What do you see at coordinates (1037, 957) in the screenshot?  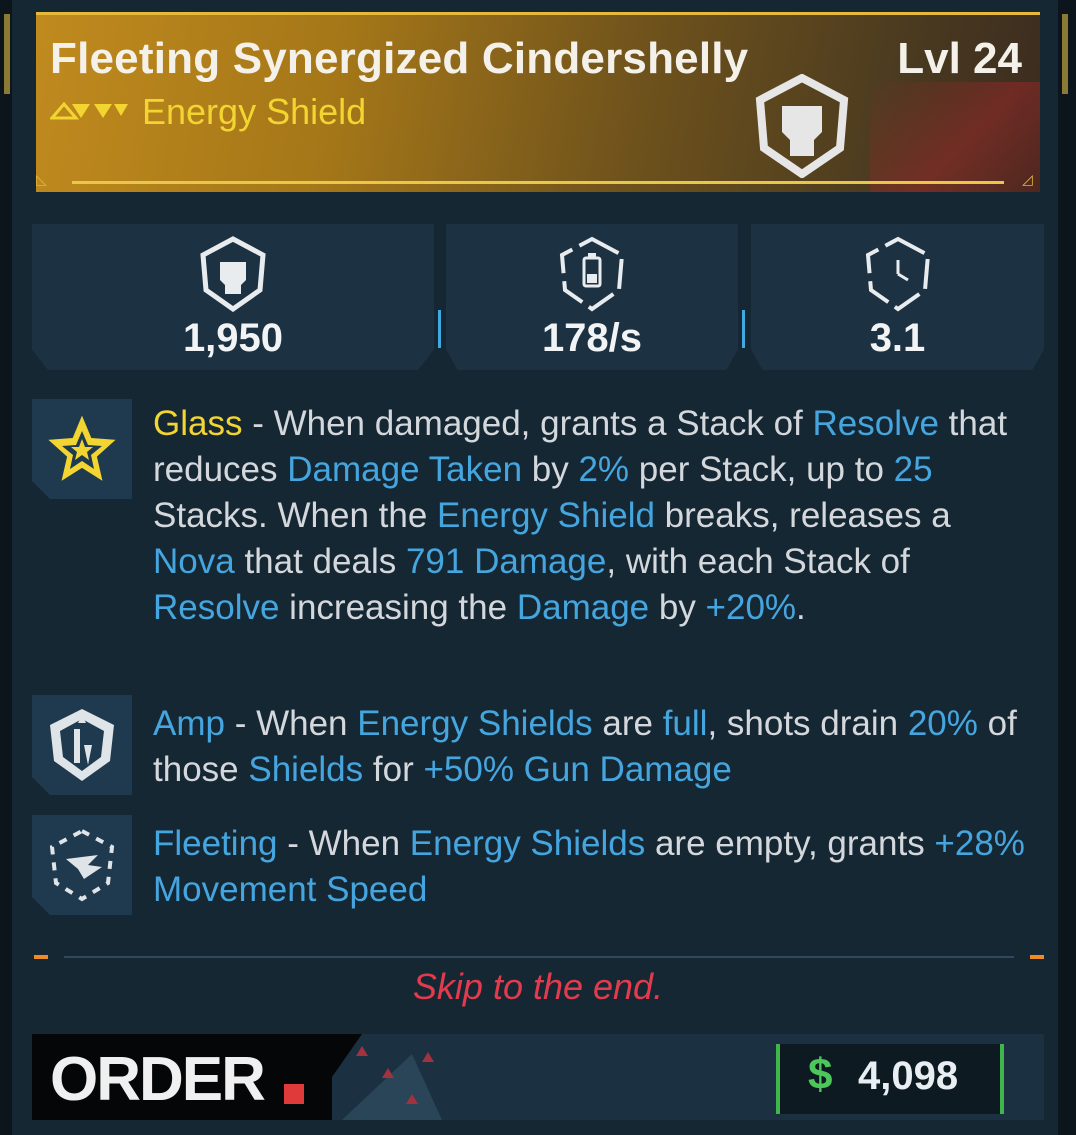 I see `divider-tick-right` at bounding box center [1037, 957].